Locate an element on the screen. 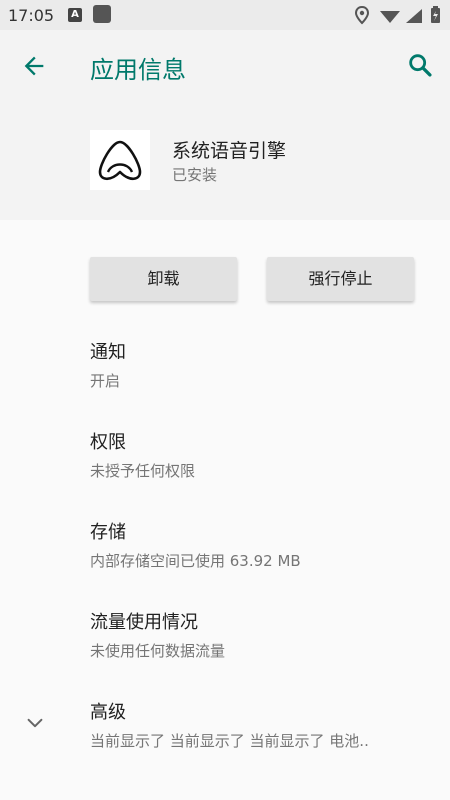 This screenshot has width=450, height=800. storage-title: 存储 is located at coordinates (108, 532).